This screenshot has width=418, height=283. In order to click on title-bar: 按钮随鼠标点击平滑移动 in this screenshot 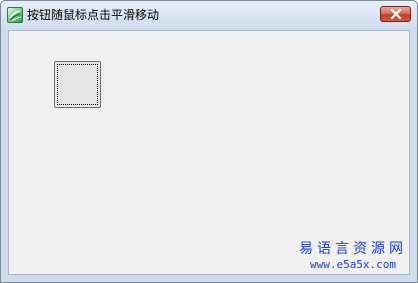, I will do `click(209, 15)`.